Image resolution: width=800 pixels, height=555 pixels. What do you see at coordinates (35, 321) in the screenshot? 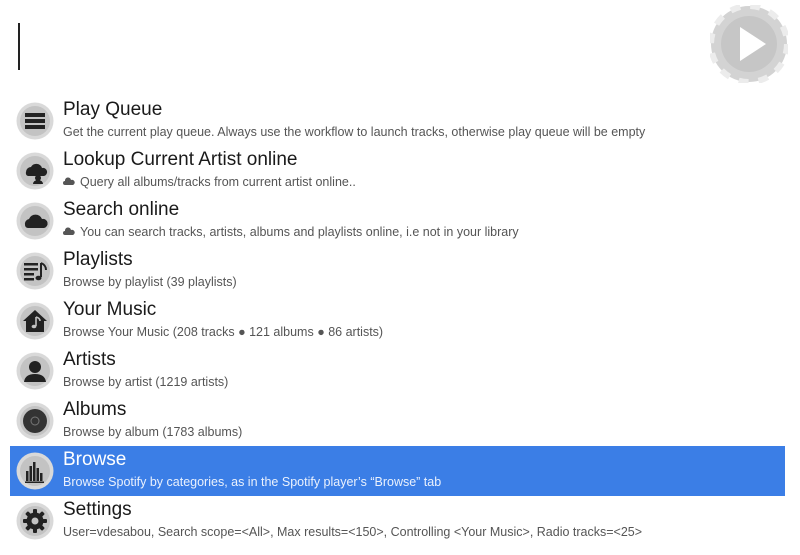
I see `home-music-icon` at bounding box center [35, 321].